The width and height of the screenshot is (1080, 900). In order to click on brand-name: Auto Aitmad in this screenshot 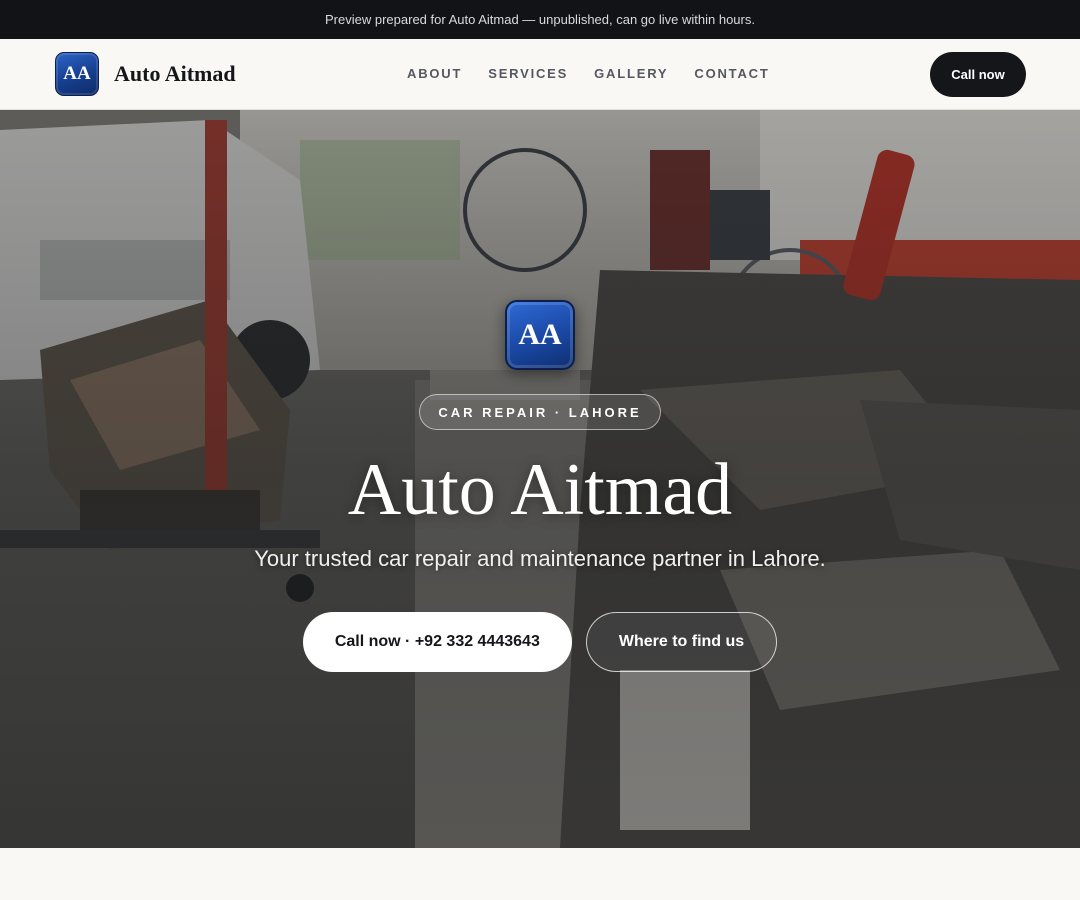, I will do `click(175, 73)`.